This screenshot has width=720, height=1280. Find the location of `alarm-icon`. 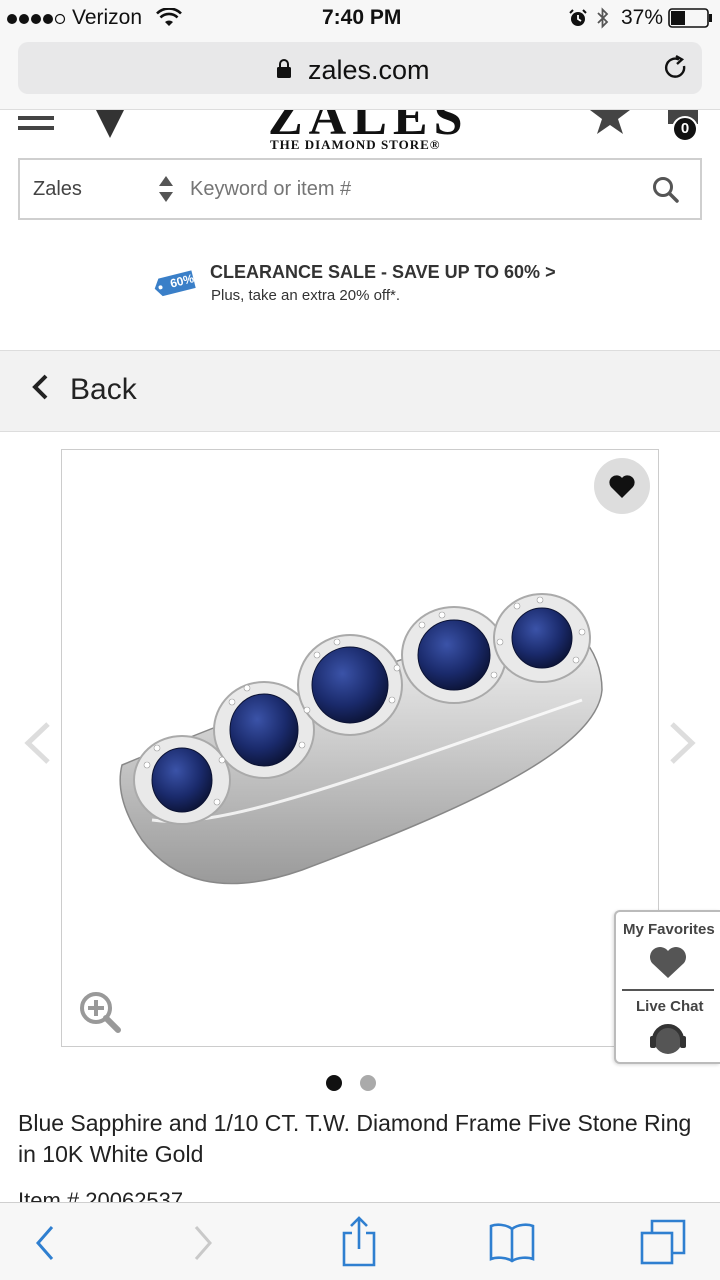

alarm-icon is located at coordinates (578, 20).